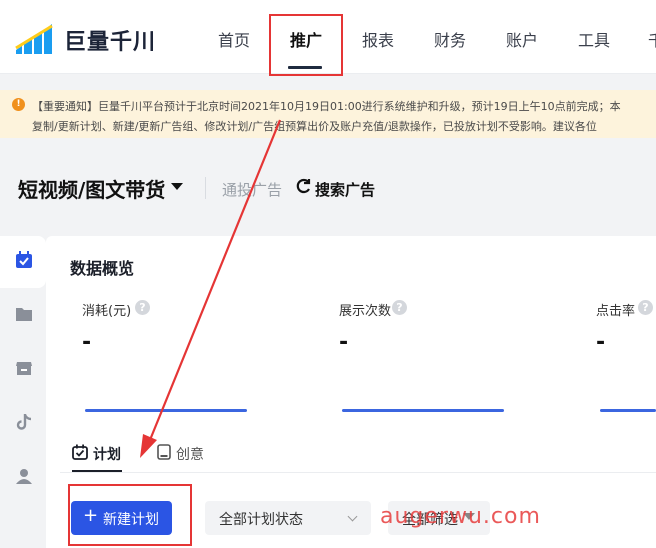  I want to click on metric-sparkline-cost, so click(166, 410).